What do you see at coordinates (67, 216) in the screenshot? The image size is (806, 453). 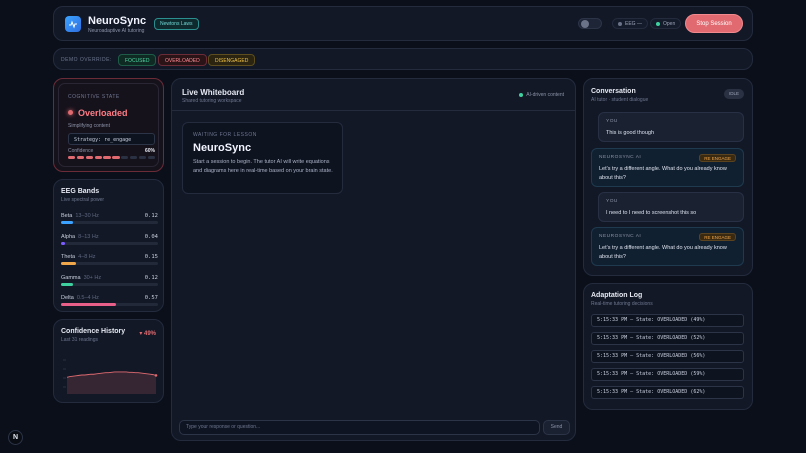 I see `band-label: Beta` at bounding box center [67, 216].